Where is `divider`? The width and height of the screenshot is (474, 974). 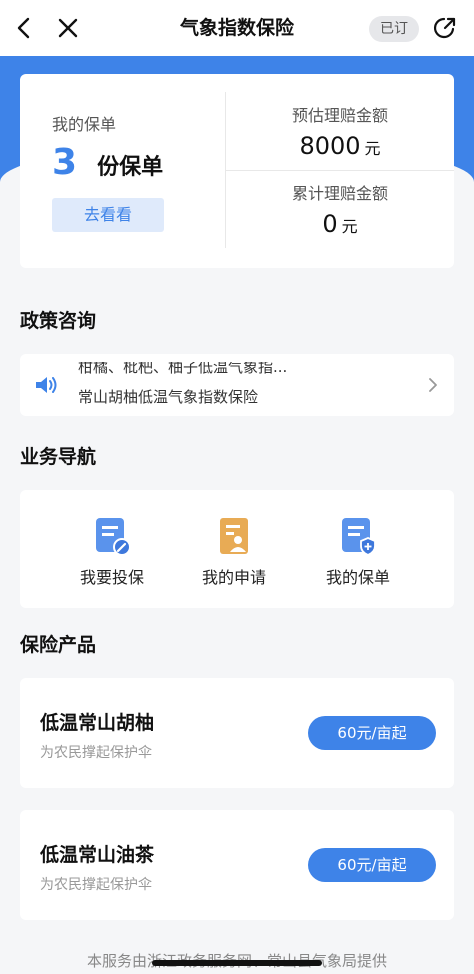
divider is located at coordinates (340, 170).